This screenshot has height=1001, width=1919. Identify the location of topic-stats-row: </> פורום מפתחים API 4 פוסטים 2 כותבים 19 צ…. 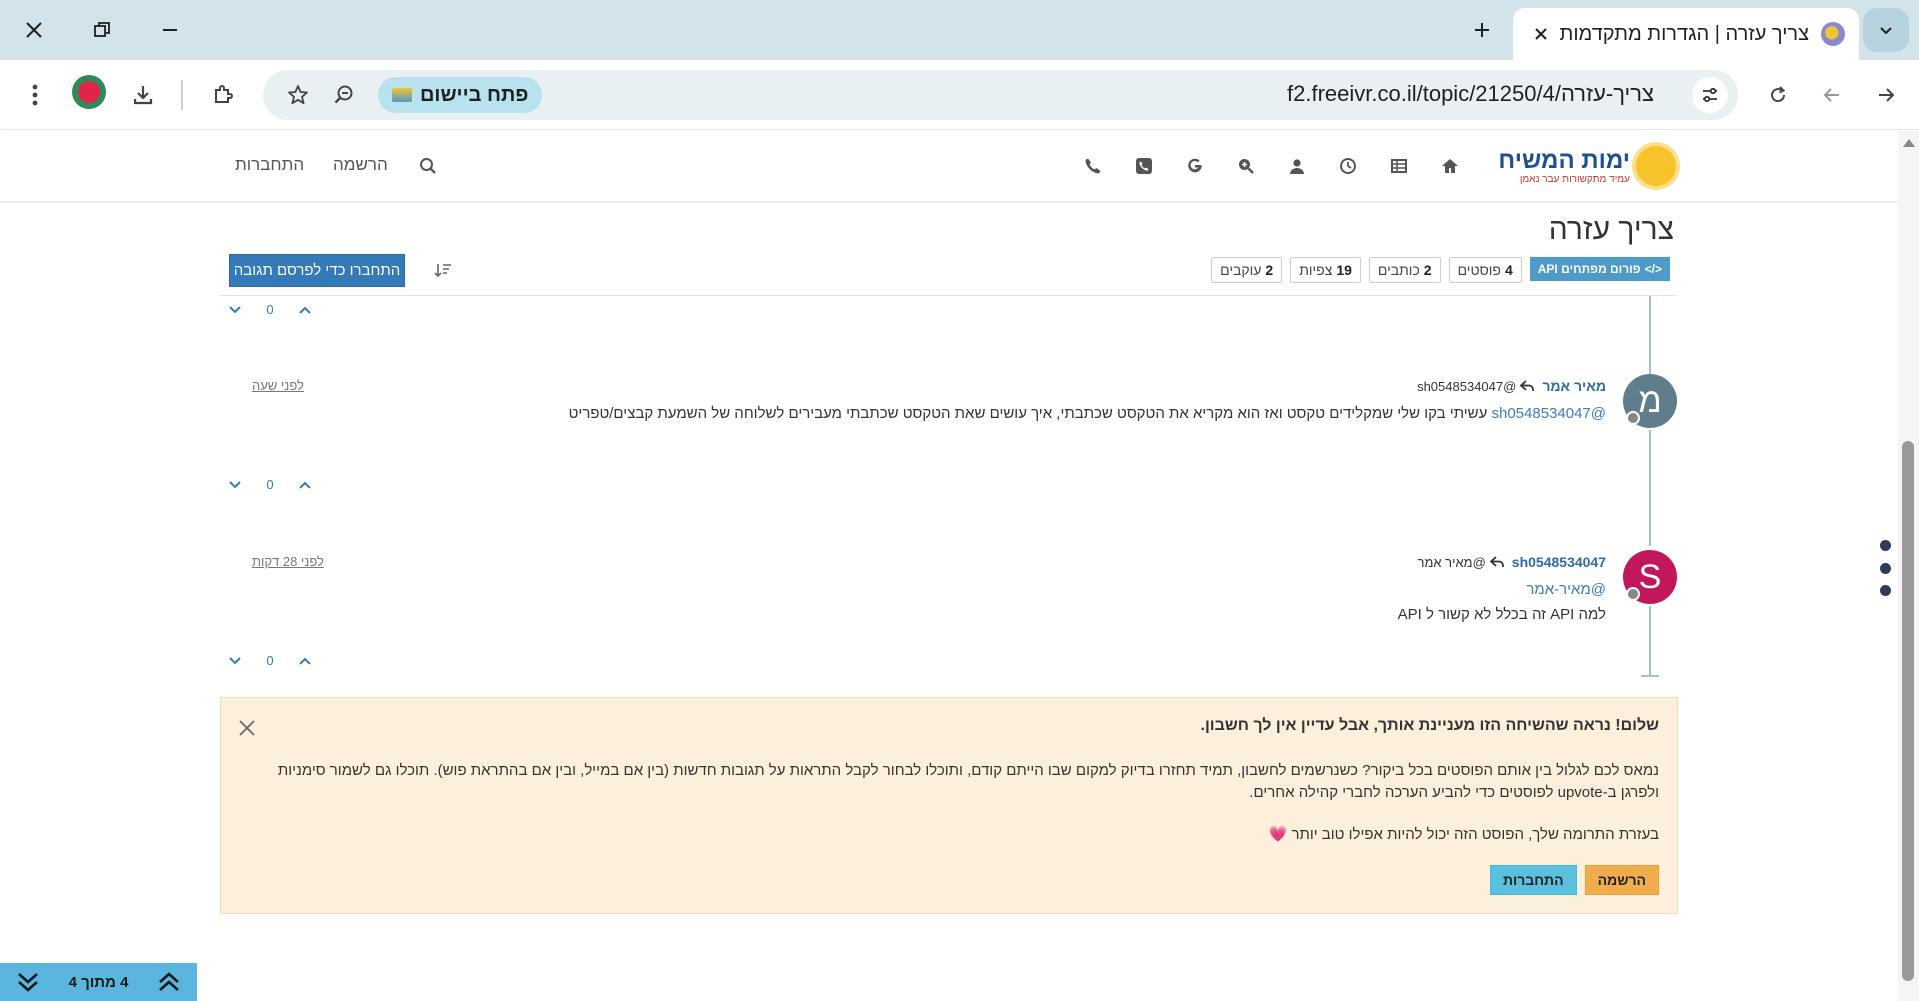
(1440, 270).